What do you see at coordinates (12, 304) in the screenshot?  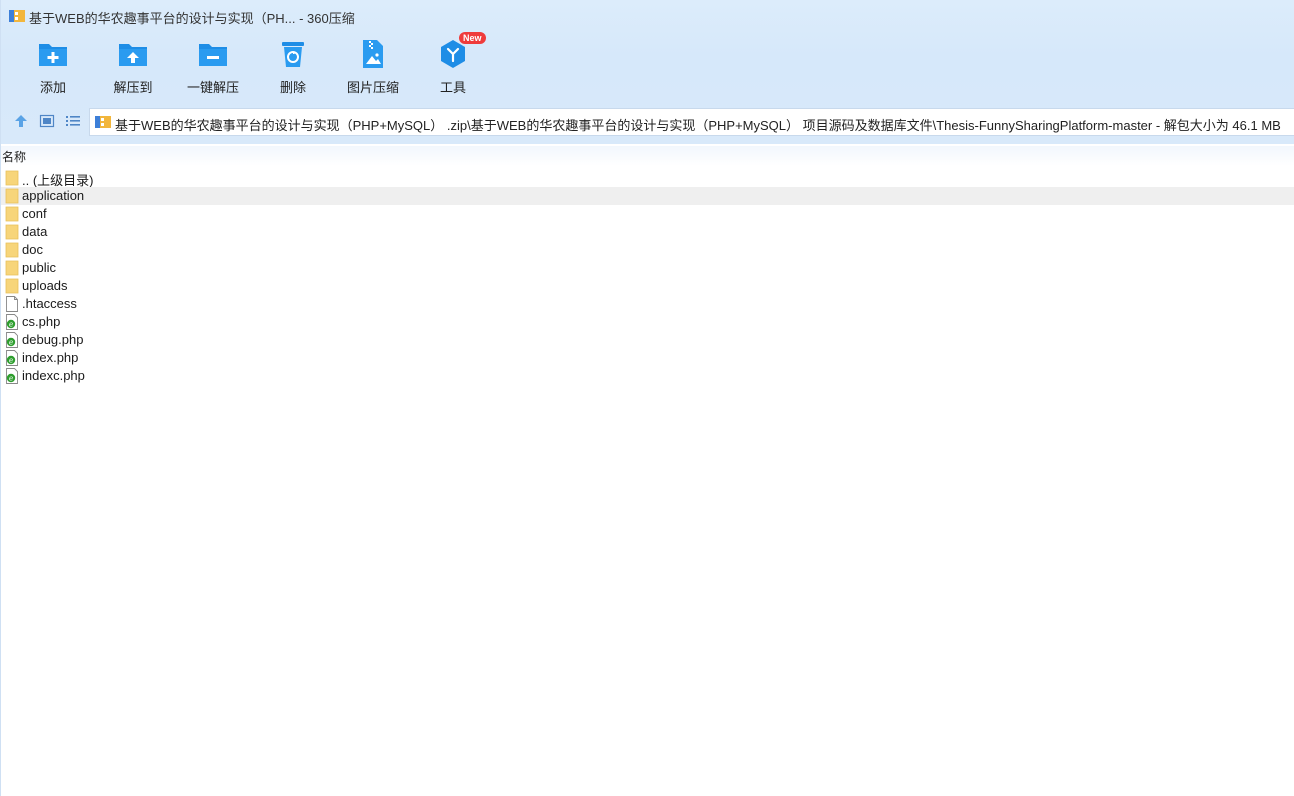 I see `file-icon` at bounding box center [12, 304].